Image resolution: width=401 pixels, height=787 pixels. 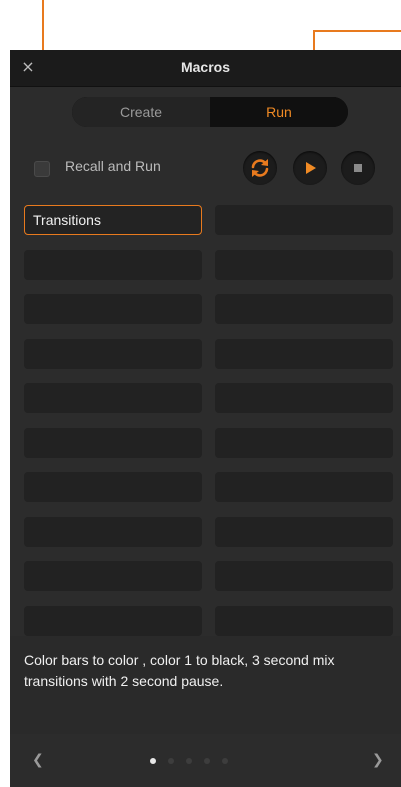 What do you see at coordinates (113, 166) in the screenshot?
I see `recall-and-run-label: Recall and Run` at bounding box center [113, 166].